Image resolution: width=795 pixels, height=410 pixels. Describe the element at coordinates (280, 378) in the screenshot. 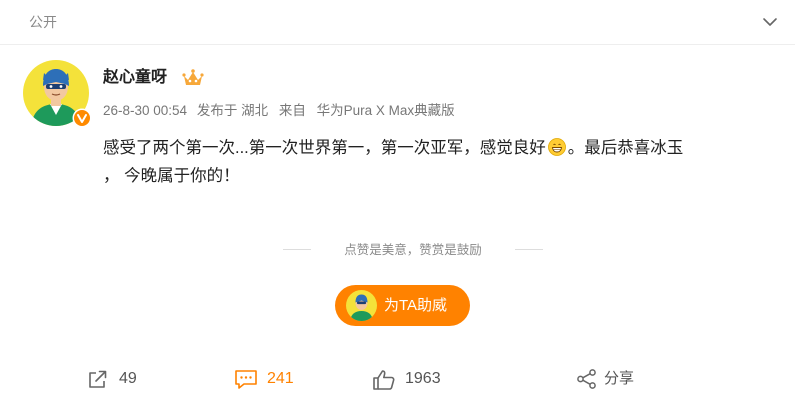

I see `comment-count: 241` at that location.